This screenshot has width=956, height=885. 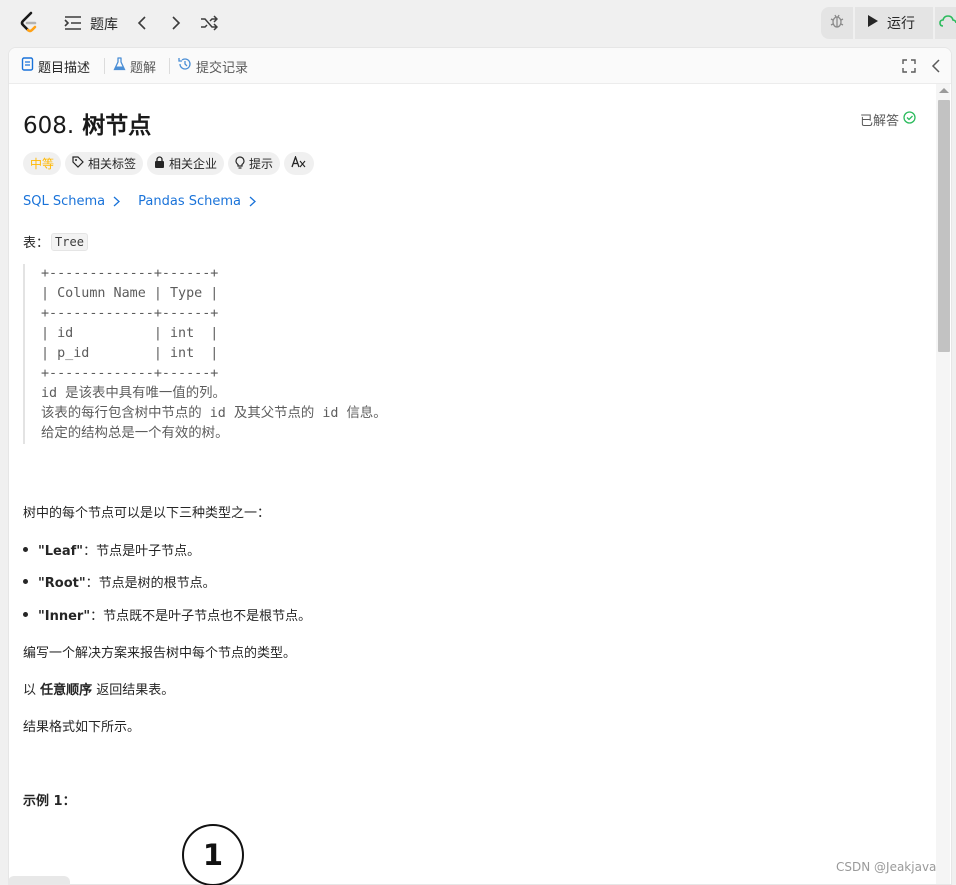 What do you see at coordinates (886, 867) in the screenshot?
I see `watermark: CSDN @Jeakjava` at bounding box center [886, 867].